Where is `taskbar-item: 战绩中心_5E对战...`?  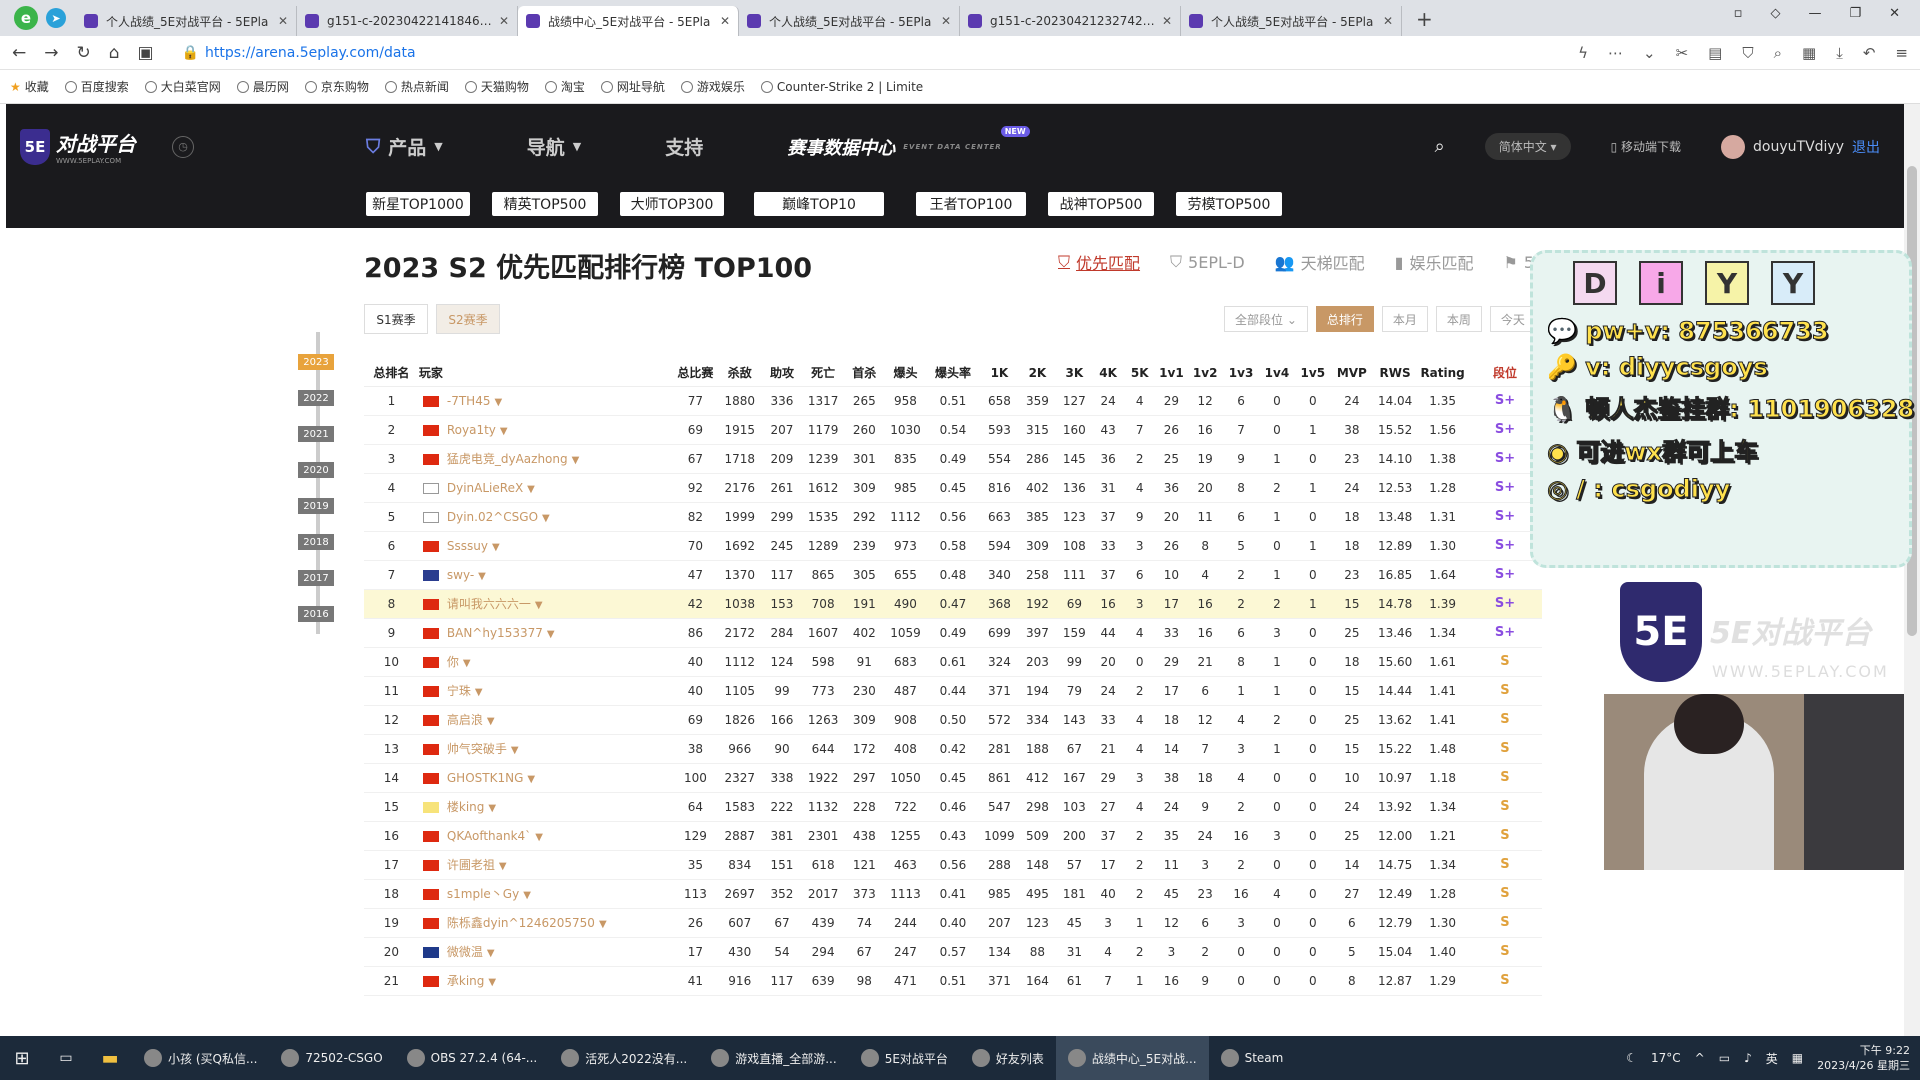
taskbar-item: 战绩中心_5E对战... is located at coordinates (1132, 1058).